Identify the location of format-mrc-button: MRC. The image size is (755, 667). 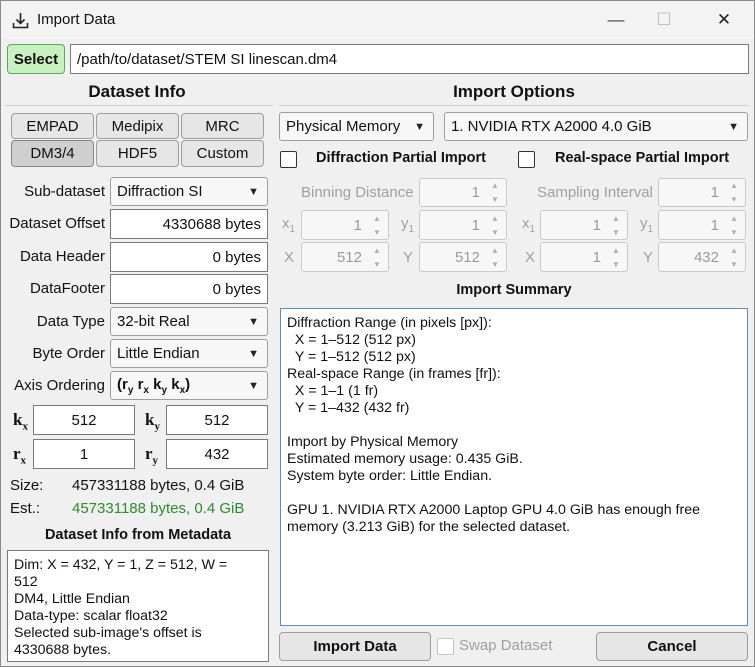
(222, 126).